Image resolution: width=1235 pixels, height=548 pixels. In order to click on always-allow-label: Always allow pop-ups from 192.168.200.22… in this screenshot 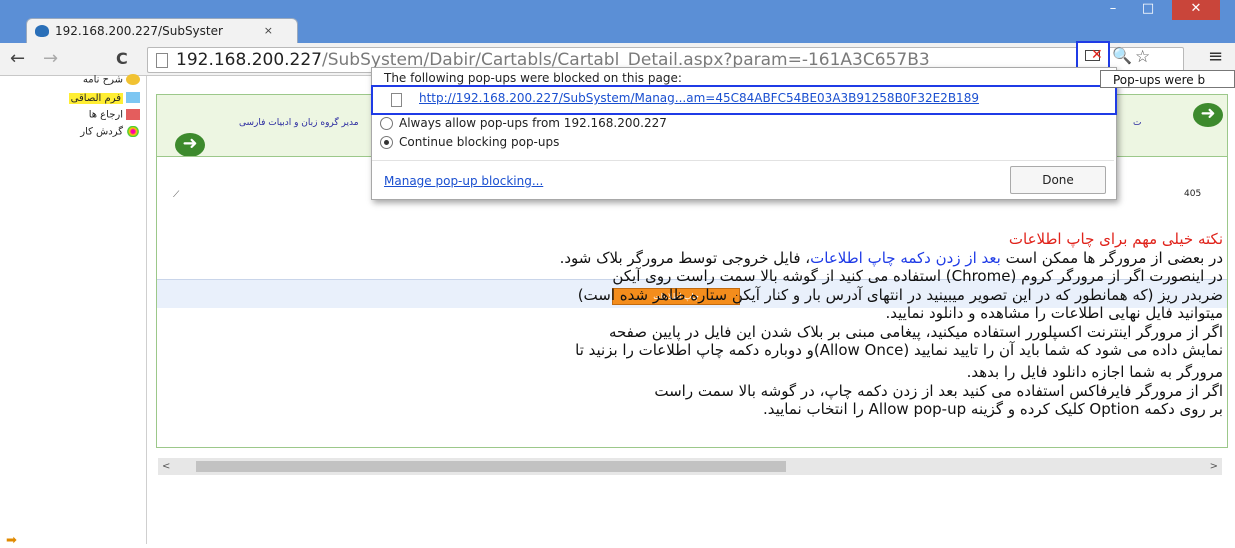, I will do `click(533, 123)`.